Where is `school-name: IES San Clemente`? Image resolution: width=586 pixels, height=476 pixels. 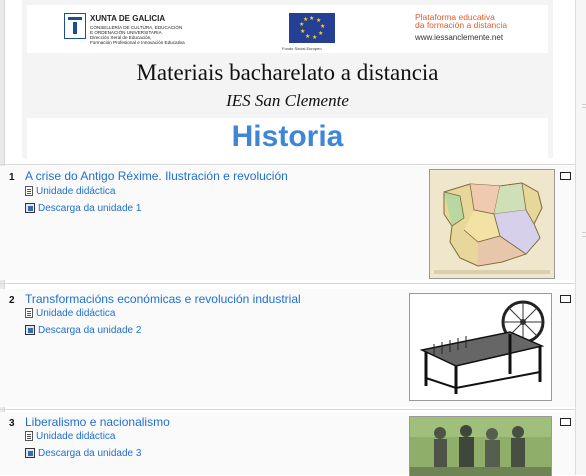
school-name: IES San Clemente is located at coordinates (287, 100).